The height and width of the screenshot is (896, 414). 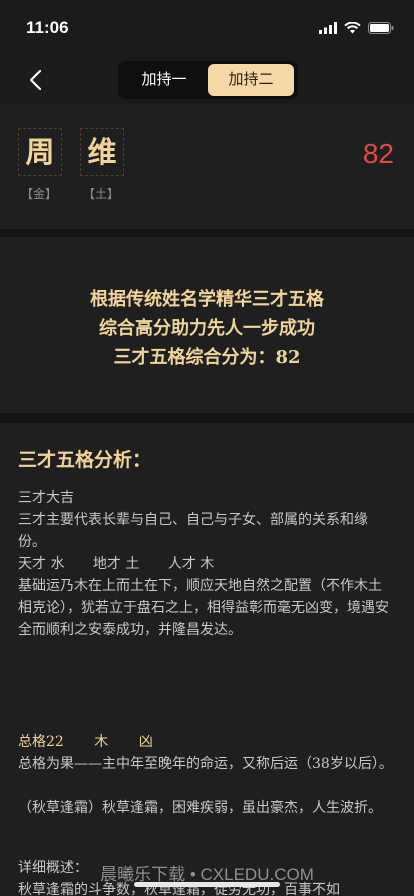 I want to click on tiancai-label: 天才 水, so click(x=41, y=564).